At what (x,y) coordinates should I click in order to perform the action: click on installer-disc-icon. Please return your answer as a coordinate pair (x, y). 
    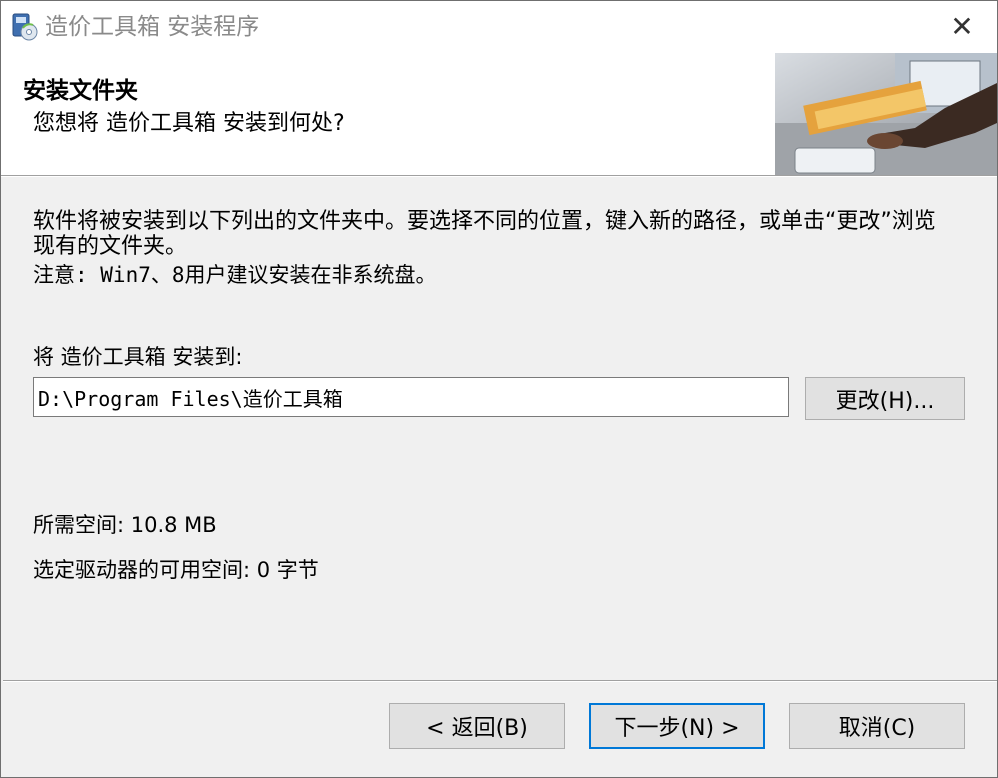
    Looking at the image, I should click on (25, 27).